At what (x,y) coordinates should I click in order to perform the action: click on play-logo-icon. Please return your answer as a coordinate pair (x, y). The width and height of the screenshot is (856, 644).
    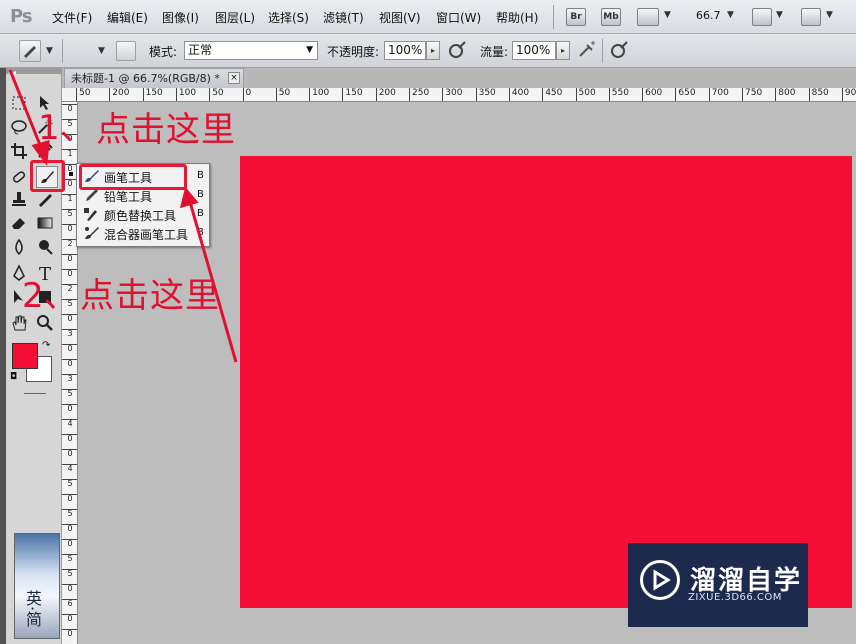
    Looking at the image, I should click on (660, 580).